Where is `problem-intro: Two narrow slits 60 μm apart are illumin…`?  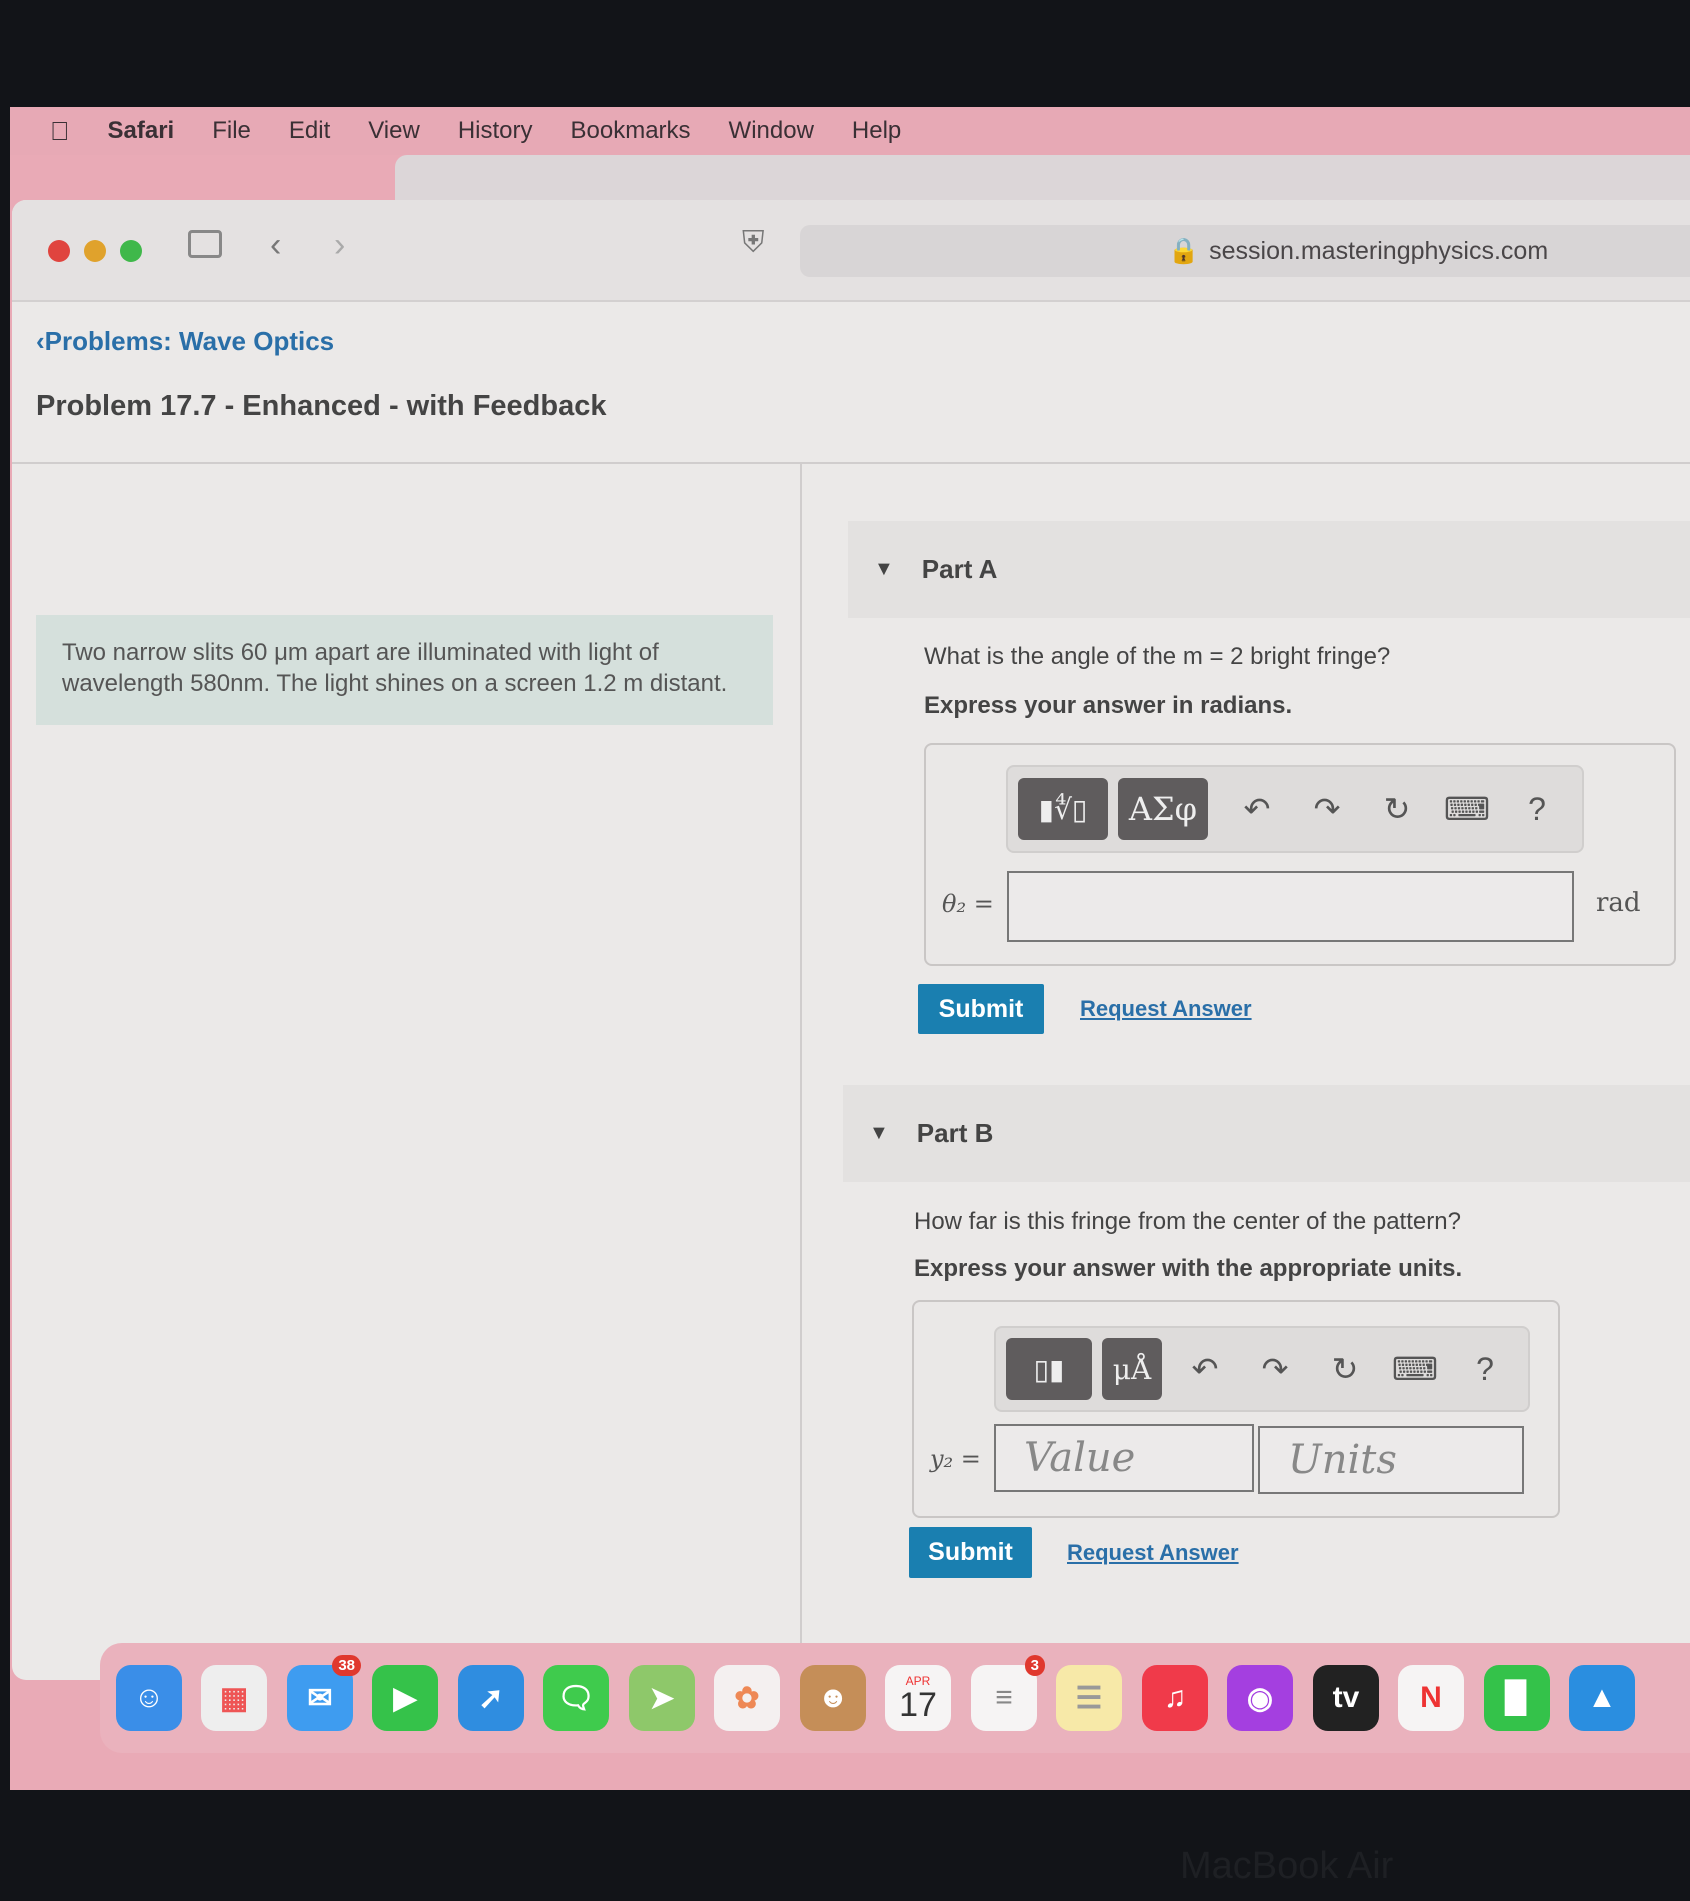 problem-intro: Two narrow slits 60 μm apart are illumin… is located at coordinates (404, 670).